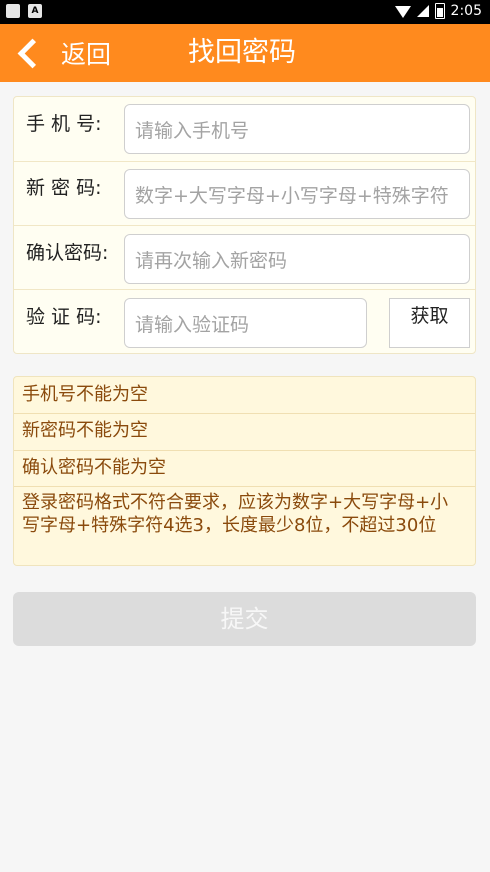 The height and width of the screenshot is (872, 490). Describe the element at coordinates (439, 11) in the screenshot. I see `battery-icon` at that location.